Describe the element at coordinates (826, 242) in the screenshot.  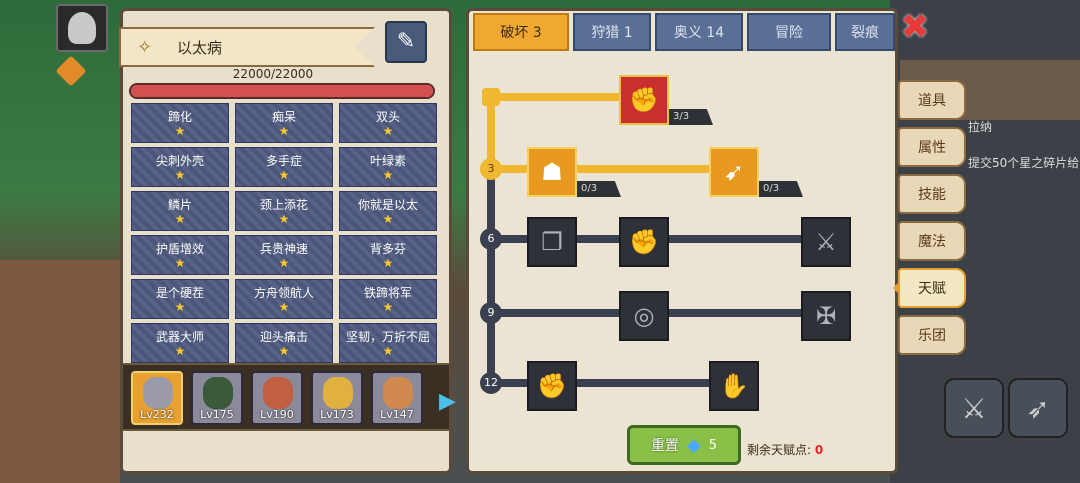
I see `sword-slash-icon: ⚔` at that location.